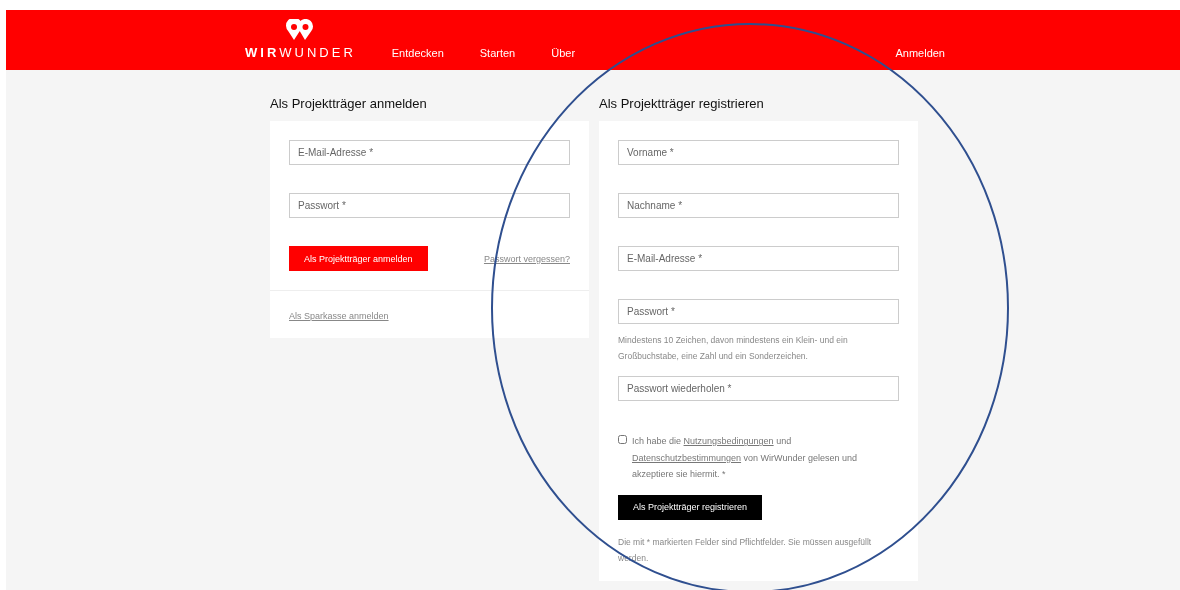 The height and width of the screenshot is (590, 1180). I want to click on password-hint: Mindestens 10 Zeichen, davon mindestens ein Klein- und ein Großbuchstabe, eine Zahl und ein Sonderzeichen., so click(733, 348).